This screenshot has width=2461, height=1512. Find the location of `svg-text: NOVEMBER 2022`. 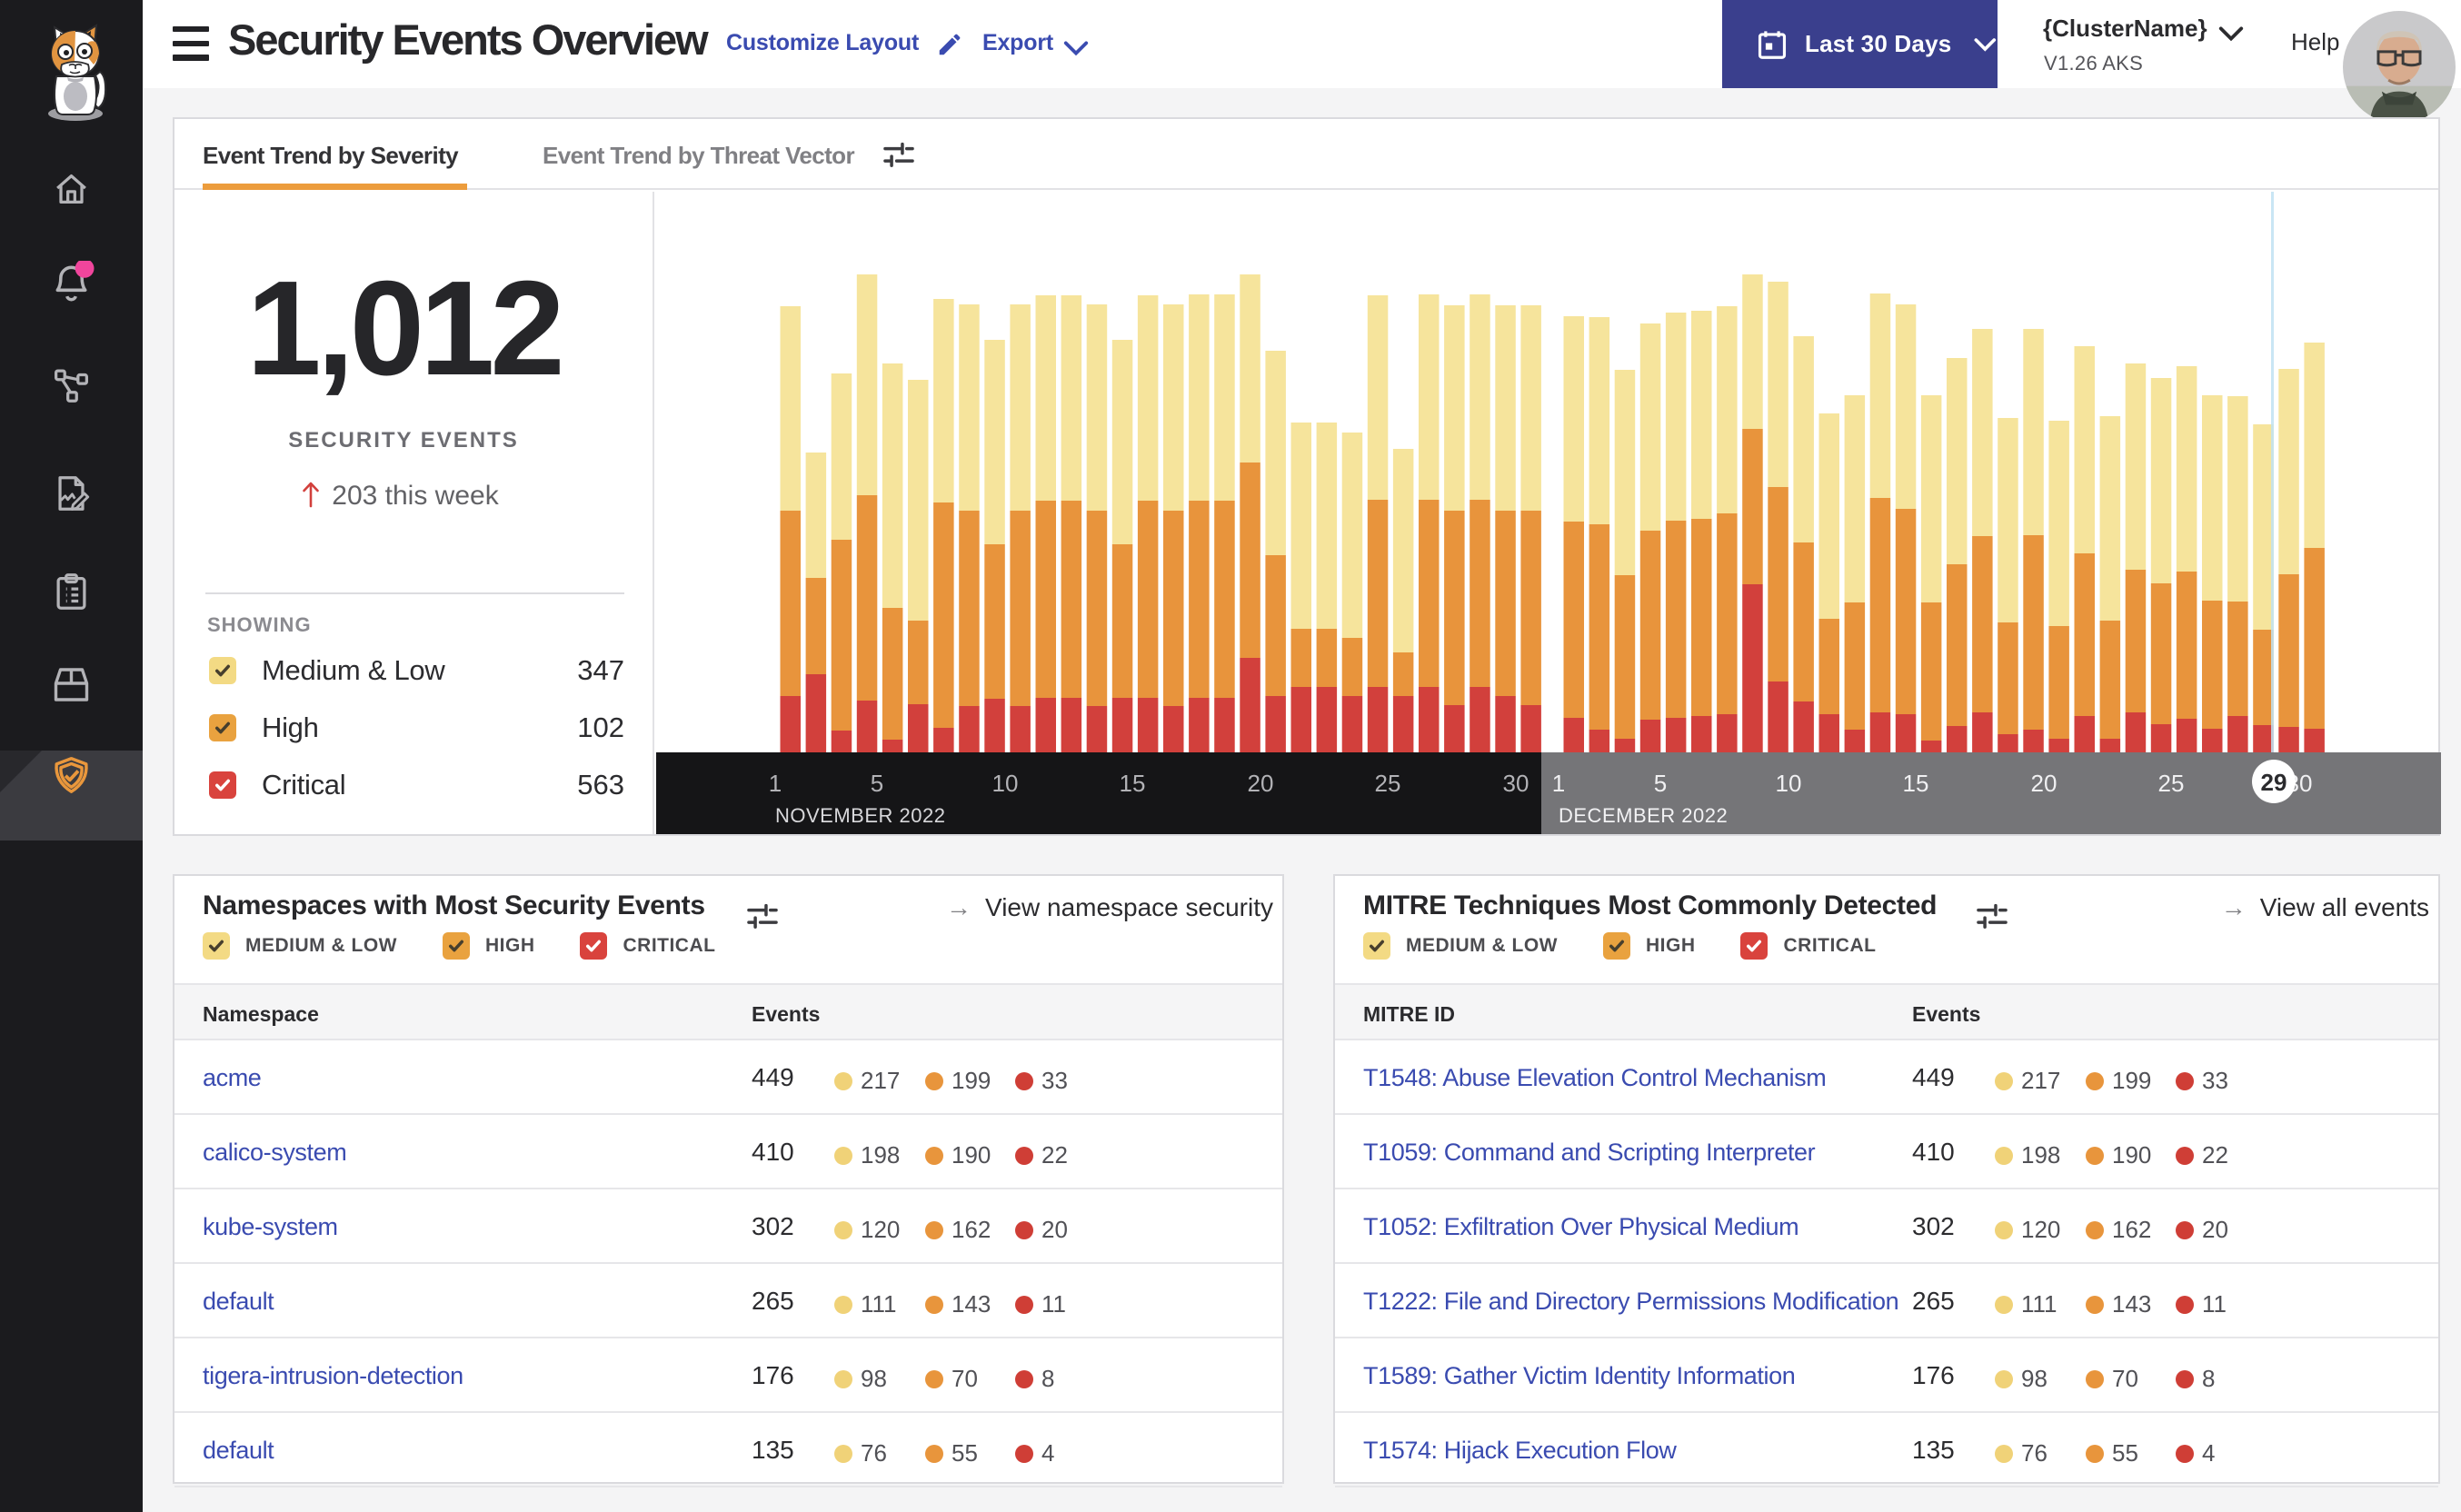

svg-text: NOVEMBER 2022 is located at coordinates (860, 815).